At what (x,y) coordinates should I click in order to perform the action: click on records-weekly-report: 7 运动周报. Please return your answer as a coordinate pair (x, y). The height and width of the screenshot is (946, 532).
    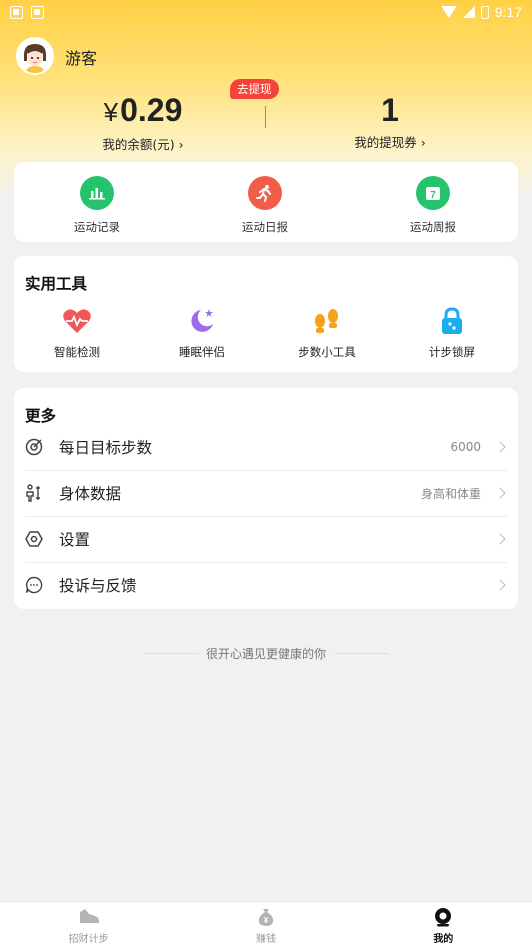
    Looking at the image, I should click on (433, 205).